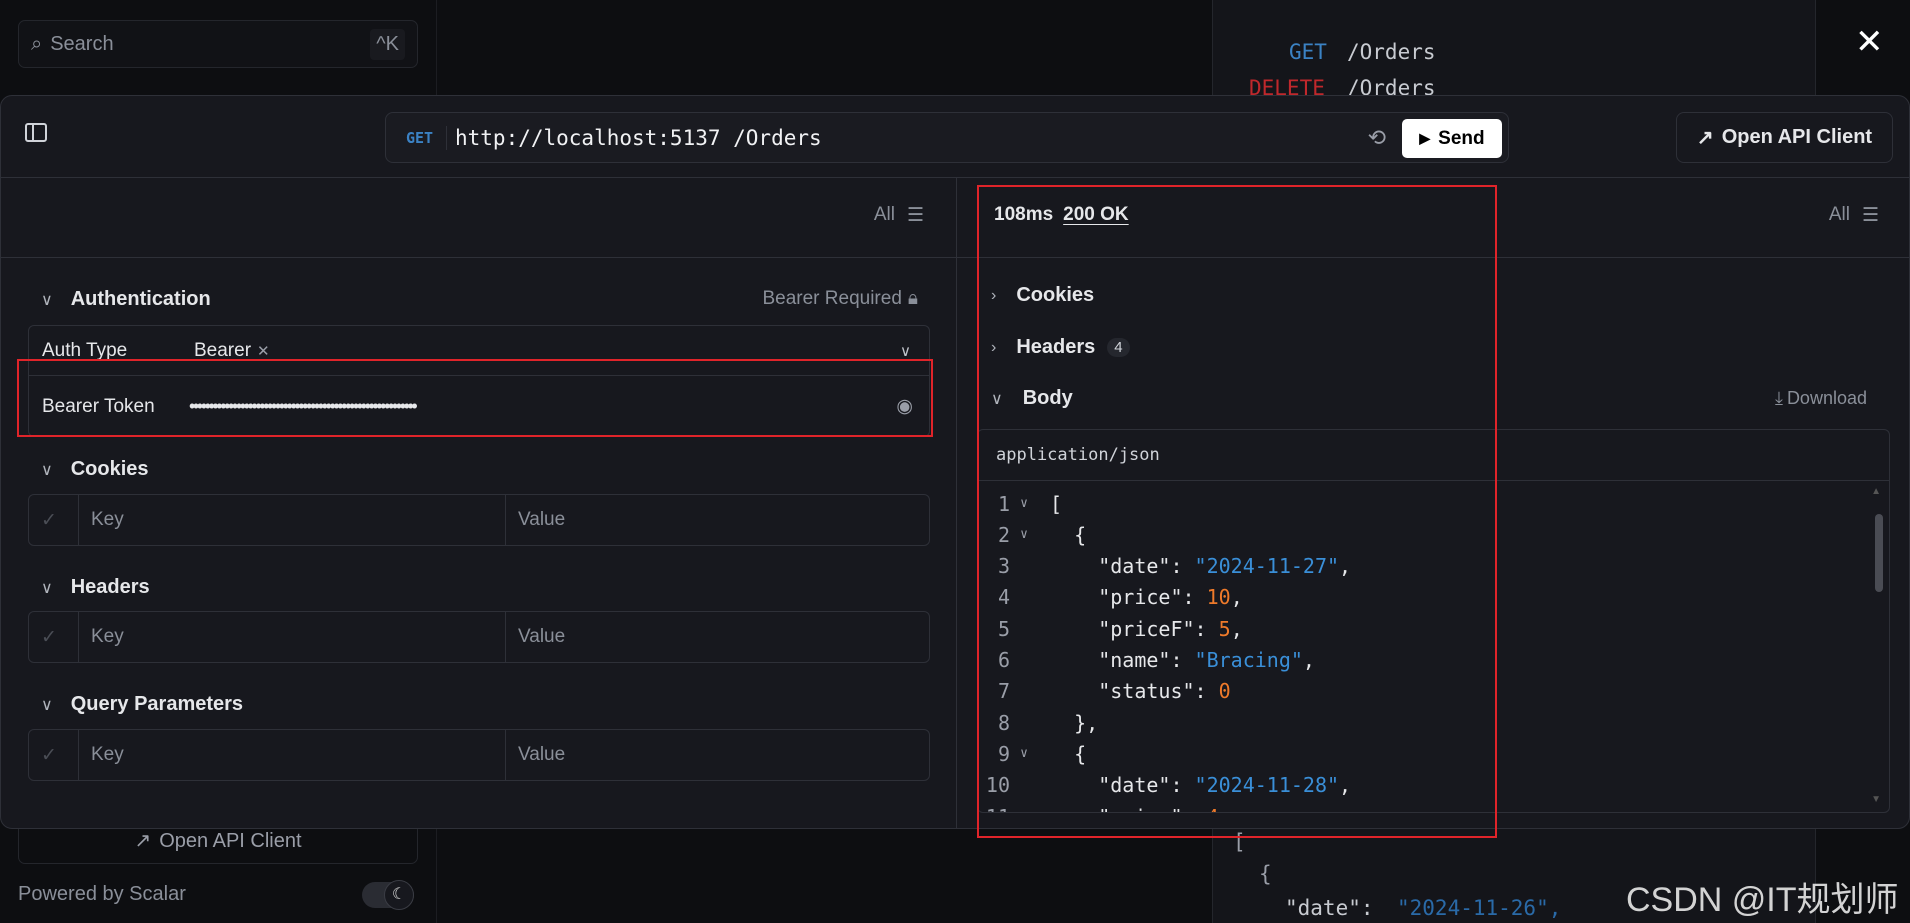 This screenshot has height=923, width=1910. I want to click on eye-icon: ◉, so click(904, 406).